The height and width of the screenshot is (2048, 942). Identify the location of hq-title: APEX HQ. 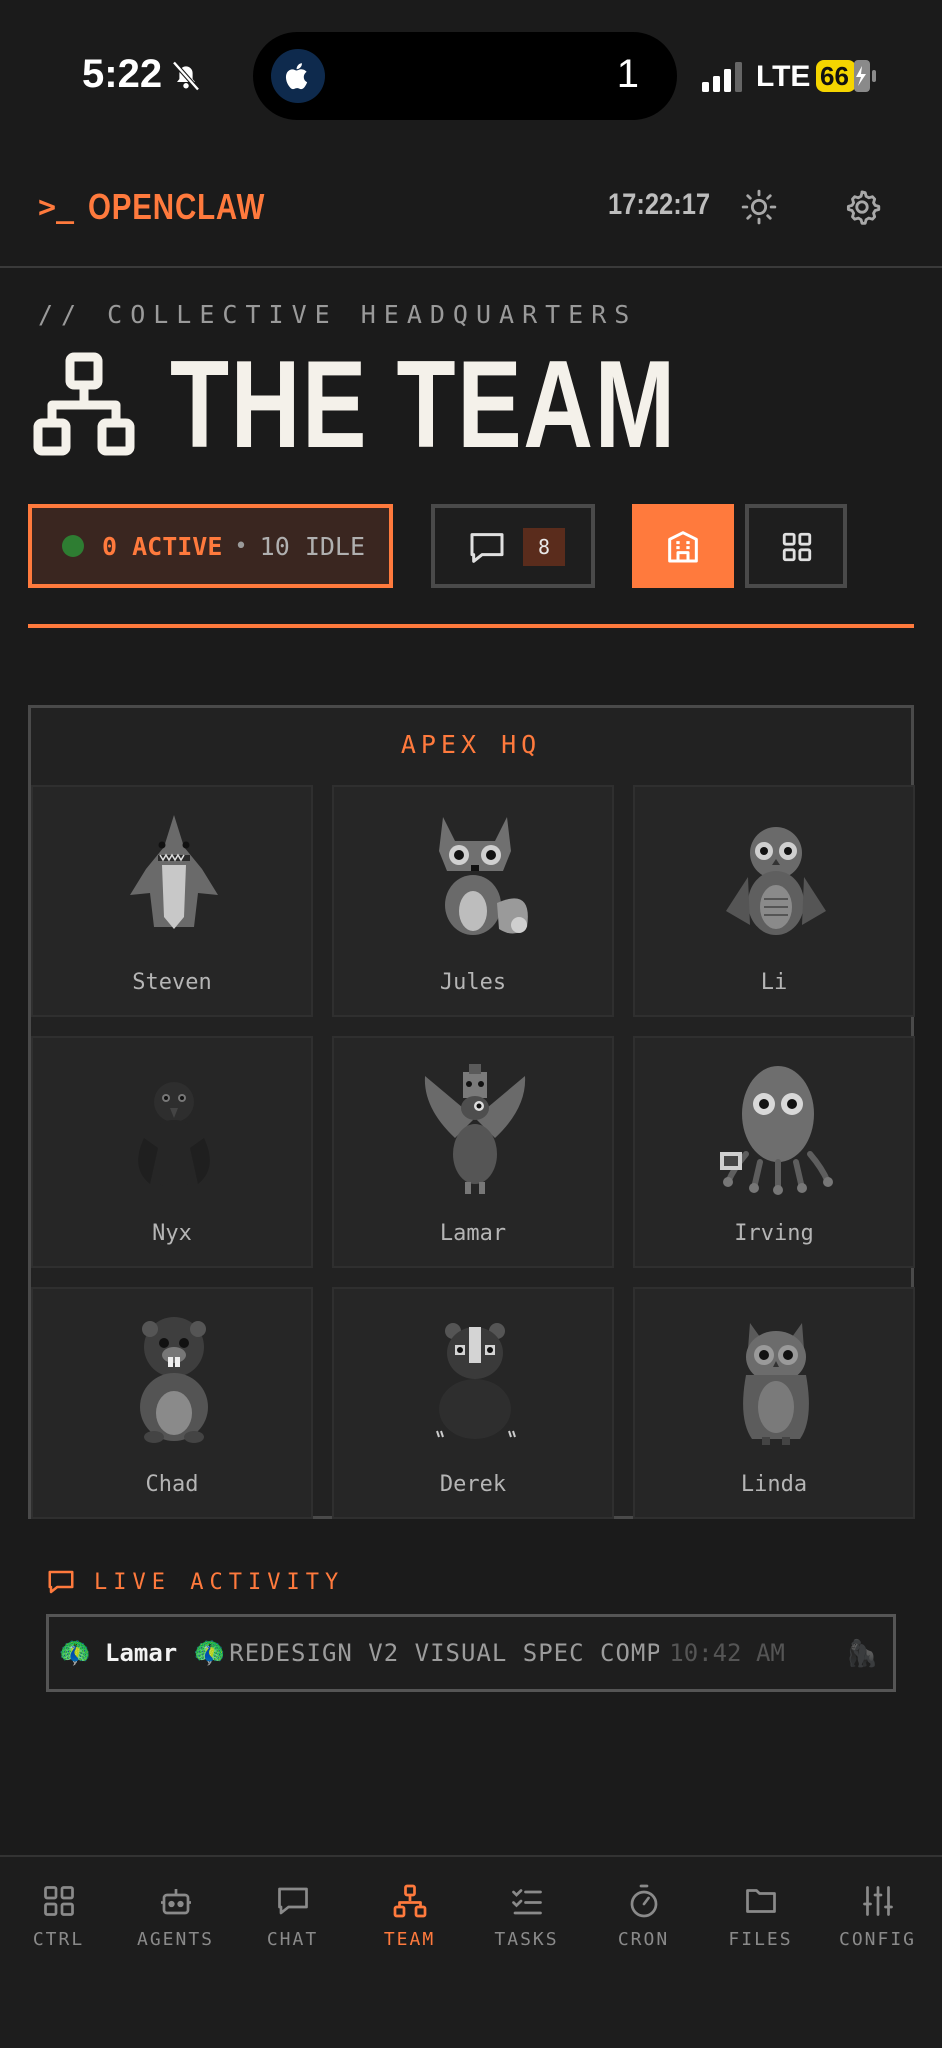
(471, 744).